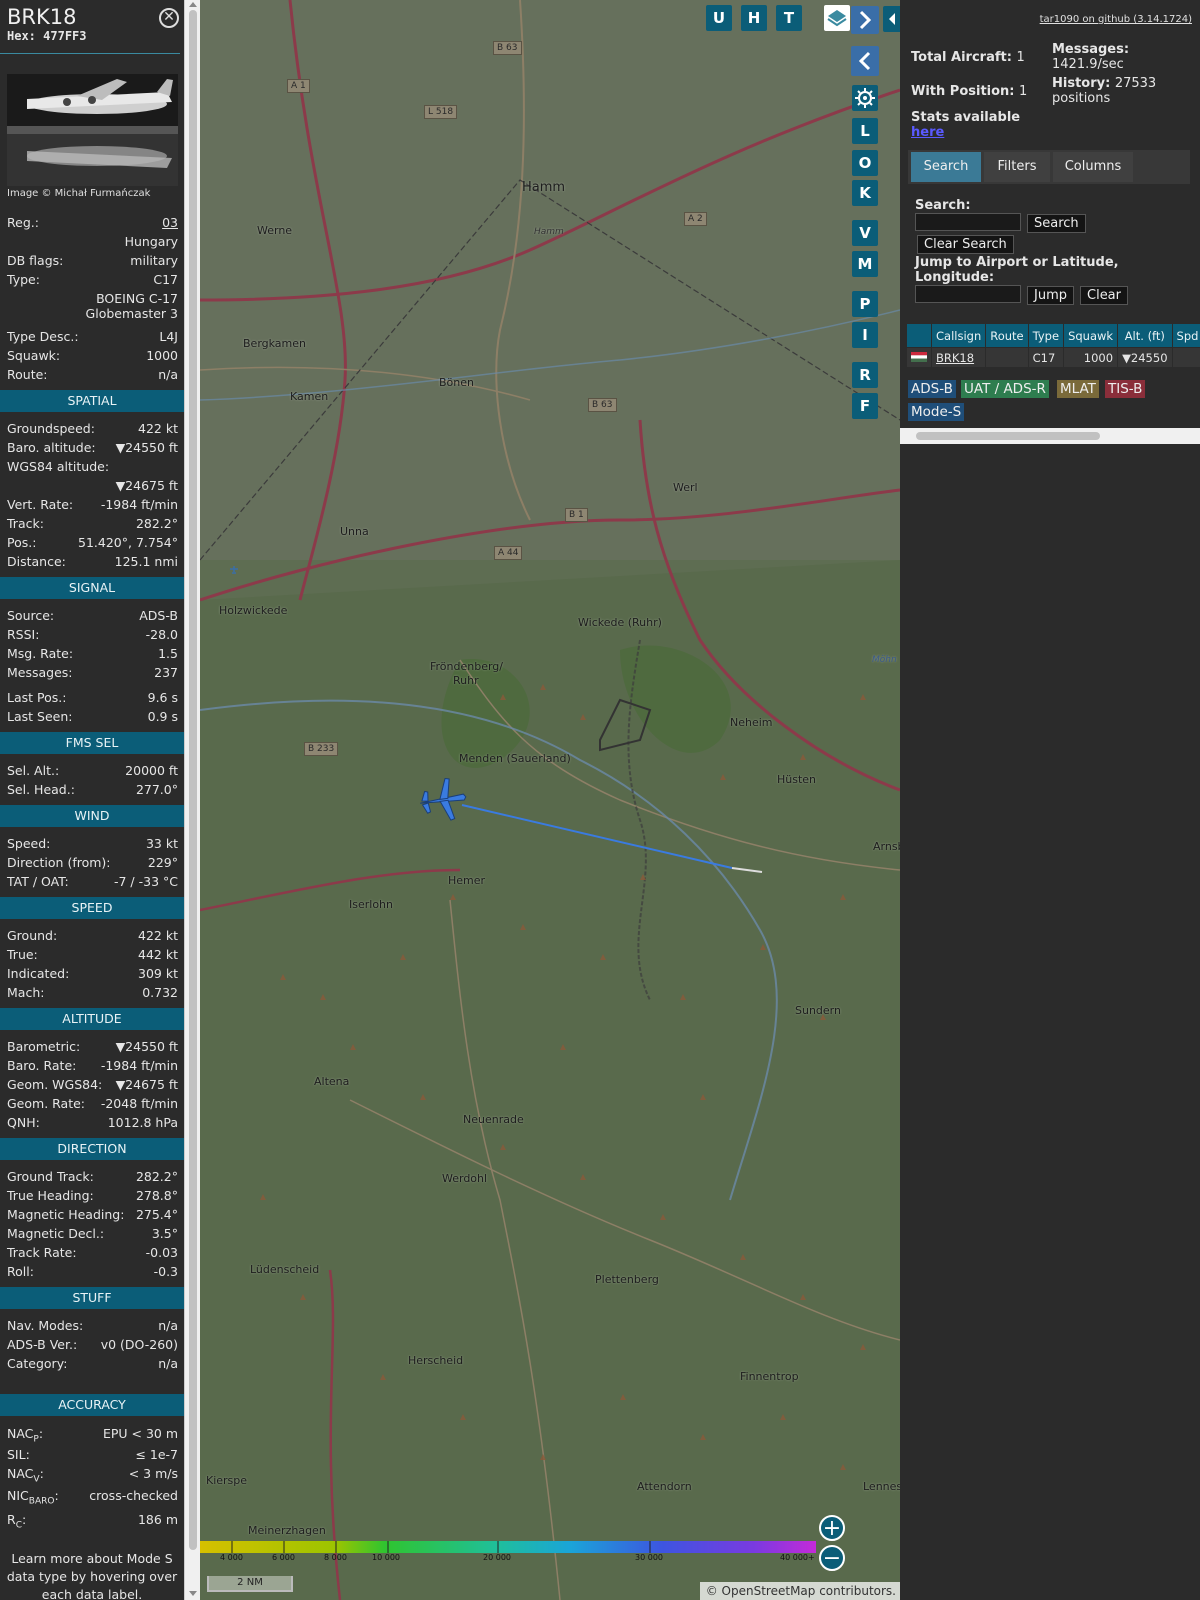  Describe the element at coordinates (92, 130) in the screenshot. I see `aircraft-photo` at that location.